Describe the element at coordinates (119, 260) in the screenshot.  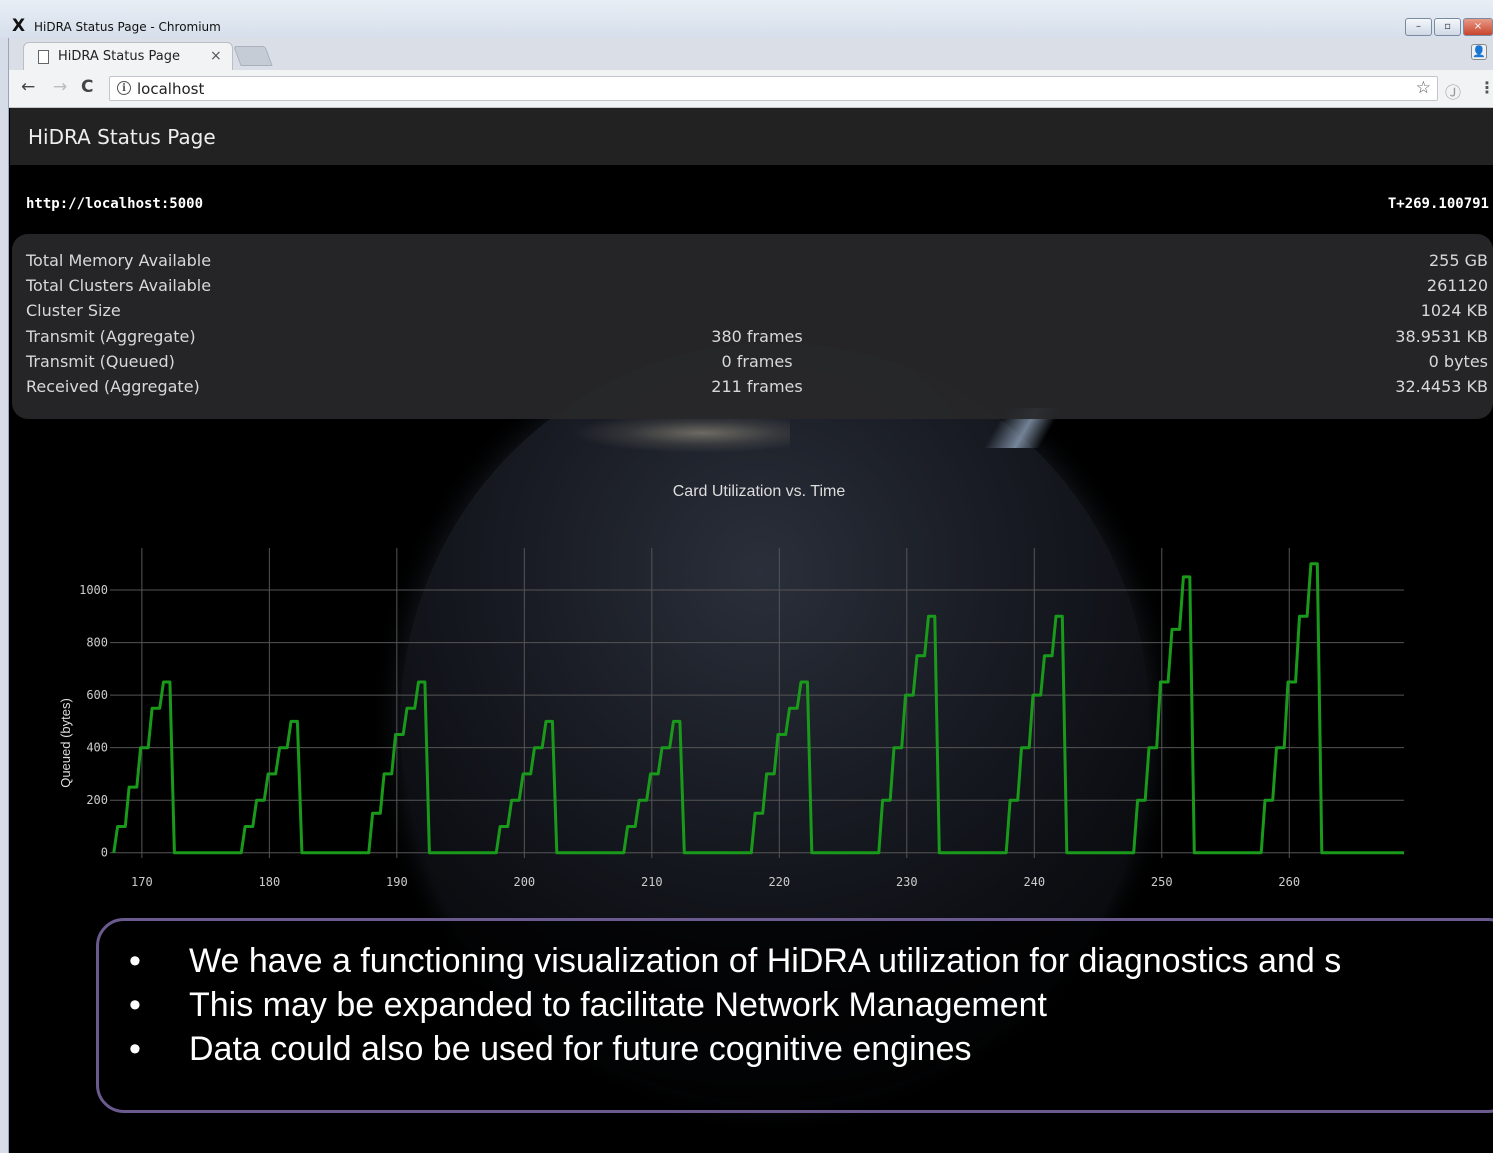
I see `stat-label: Total Memory Available` at that location.